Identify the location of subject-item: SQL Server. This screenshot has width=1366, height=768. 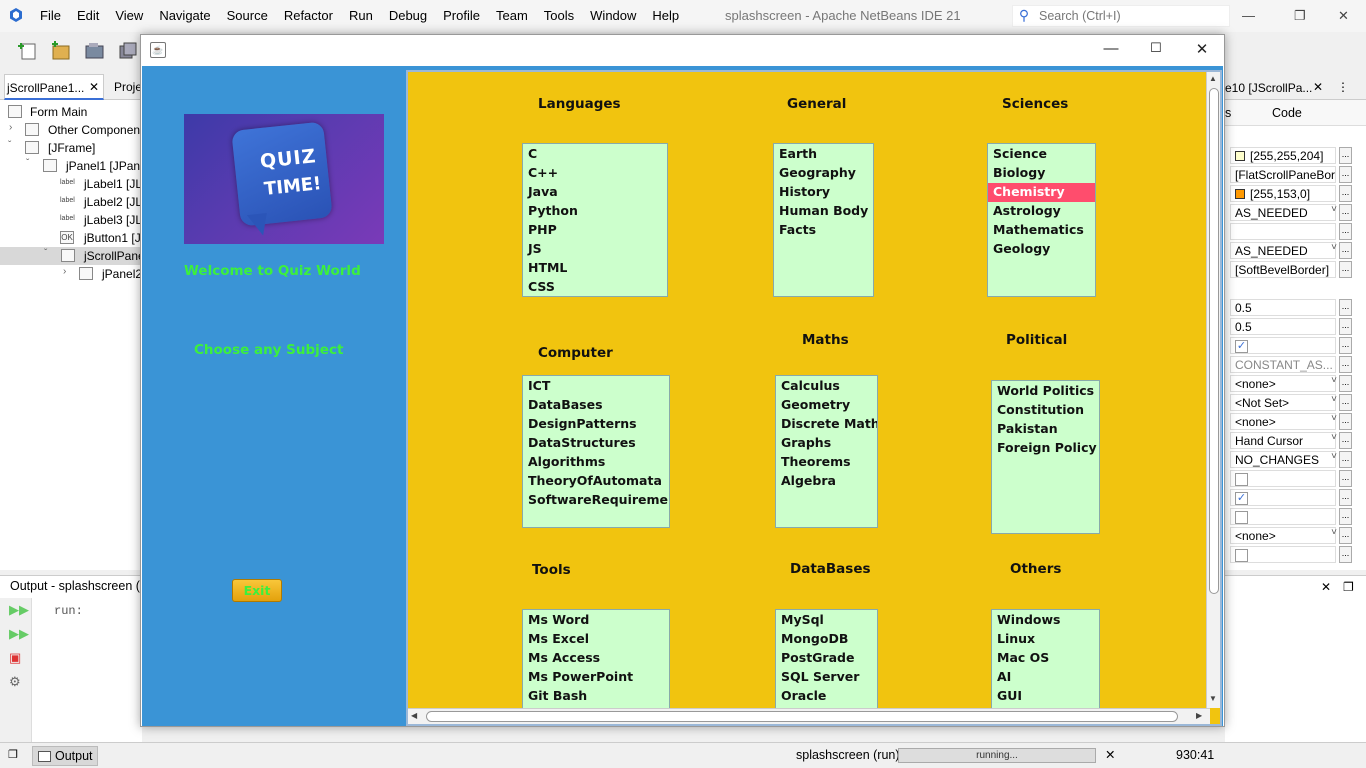
(826, 677).